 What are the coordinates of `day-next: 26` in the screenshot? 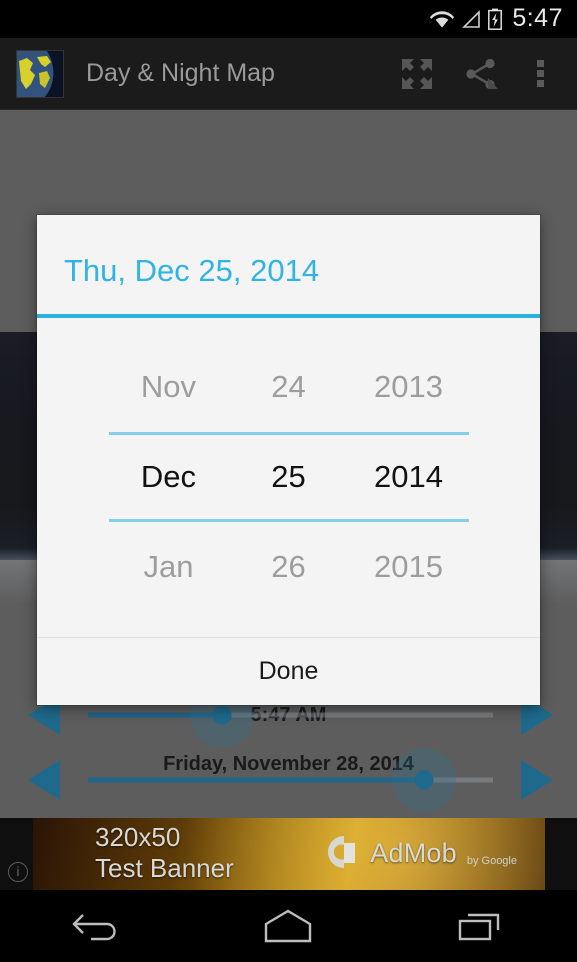 It's located at (289, 567).